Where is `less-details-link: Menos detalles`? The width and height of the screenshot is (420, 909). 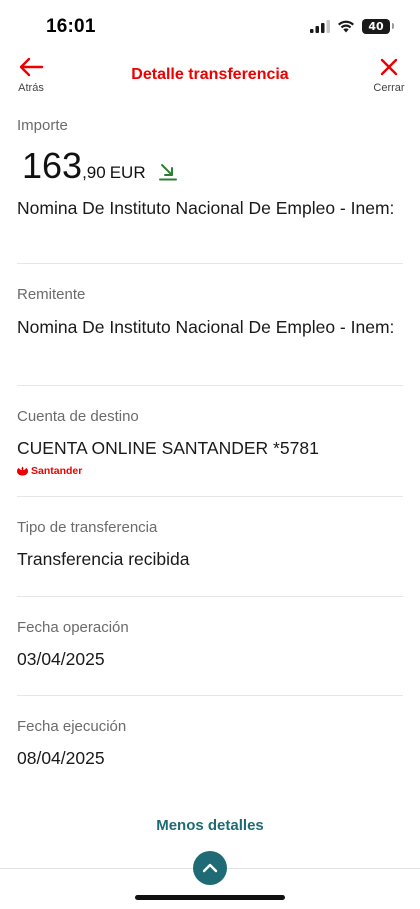
less-details-link: Menos detalles is located at coordinates (210, 825).